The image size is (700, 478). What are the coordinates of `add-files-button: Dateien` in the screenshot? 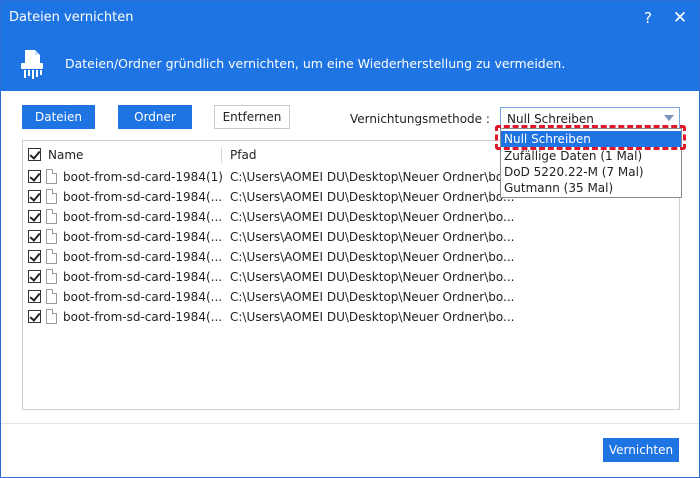 It's located at (58, 117).